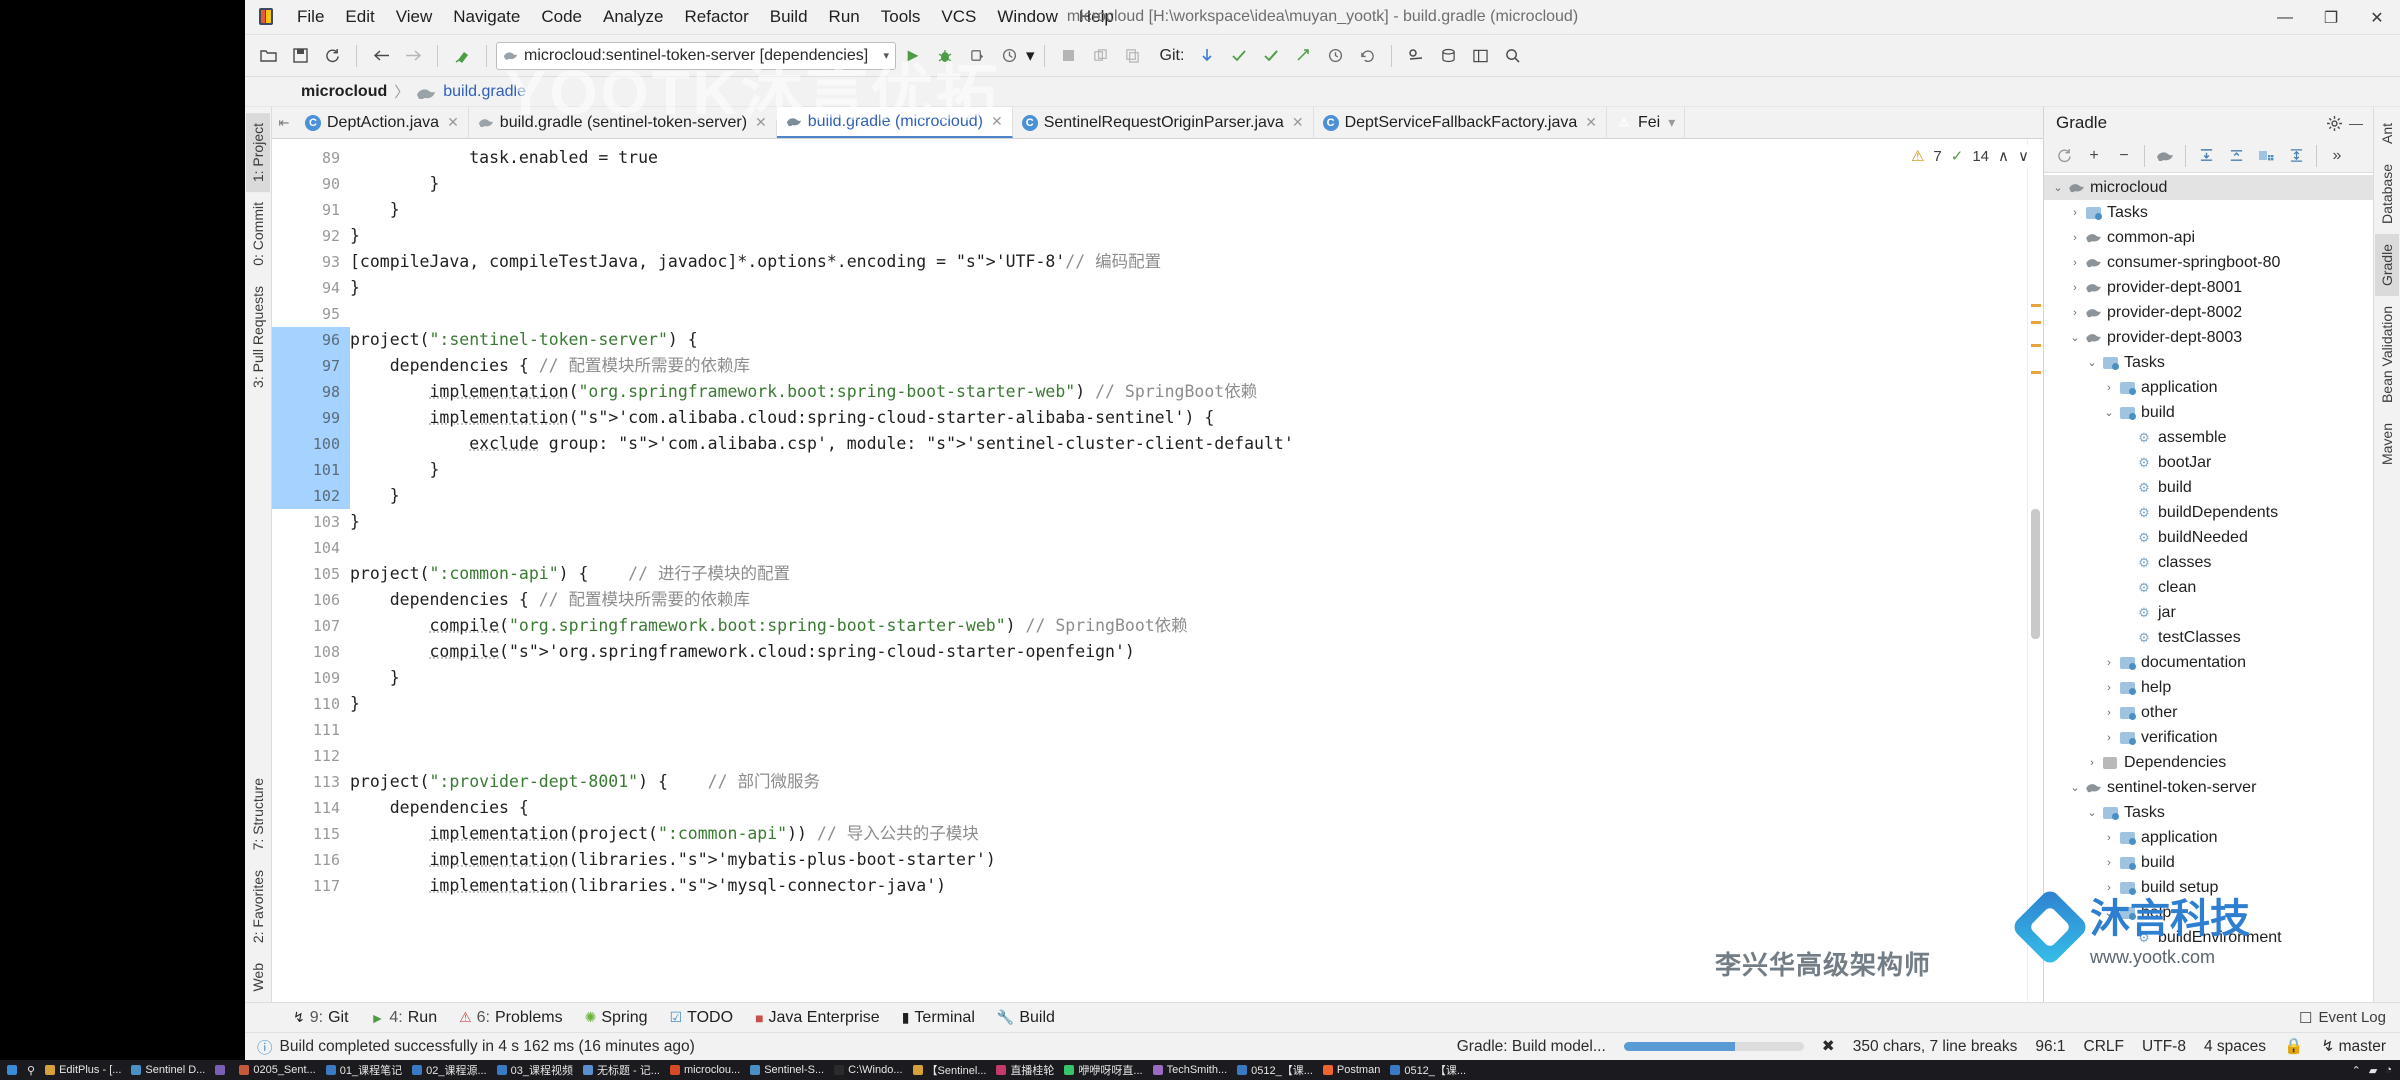 This screenshot has height=1080, width=2400. I want to click on menu-item-view: View, so click(414, 17).